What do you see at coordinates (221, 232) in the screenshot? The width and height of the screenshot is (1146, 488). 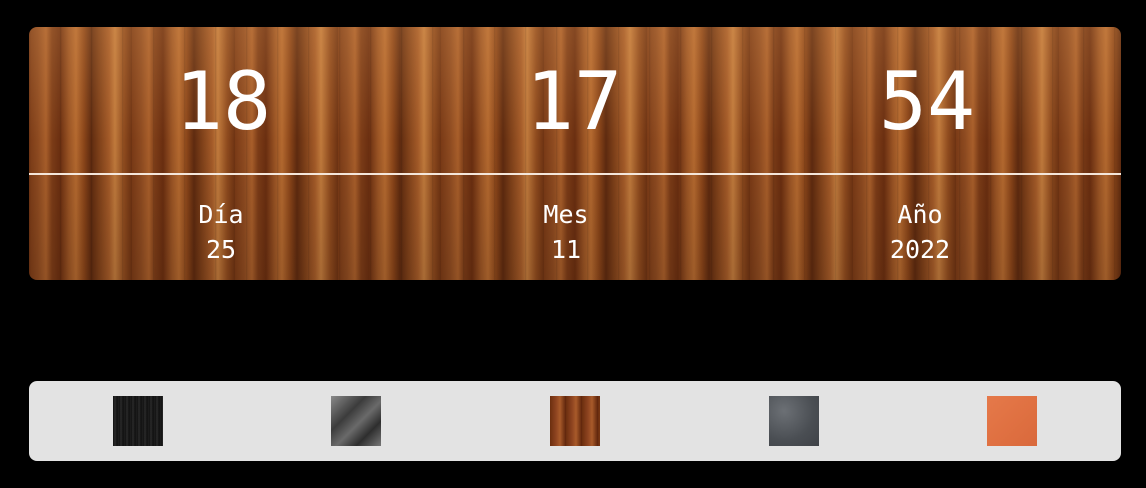 I see `day-column: Día 25` at bounding box center [221, 232].